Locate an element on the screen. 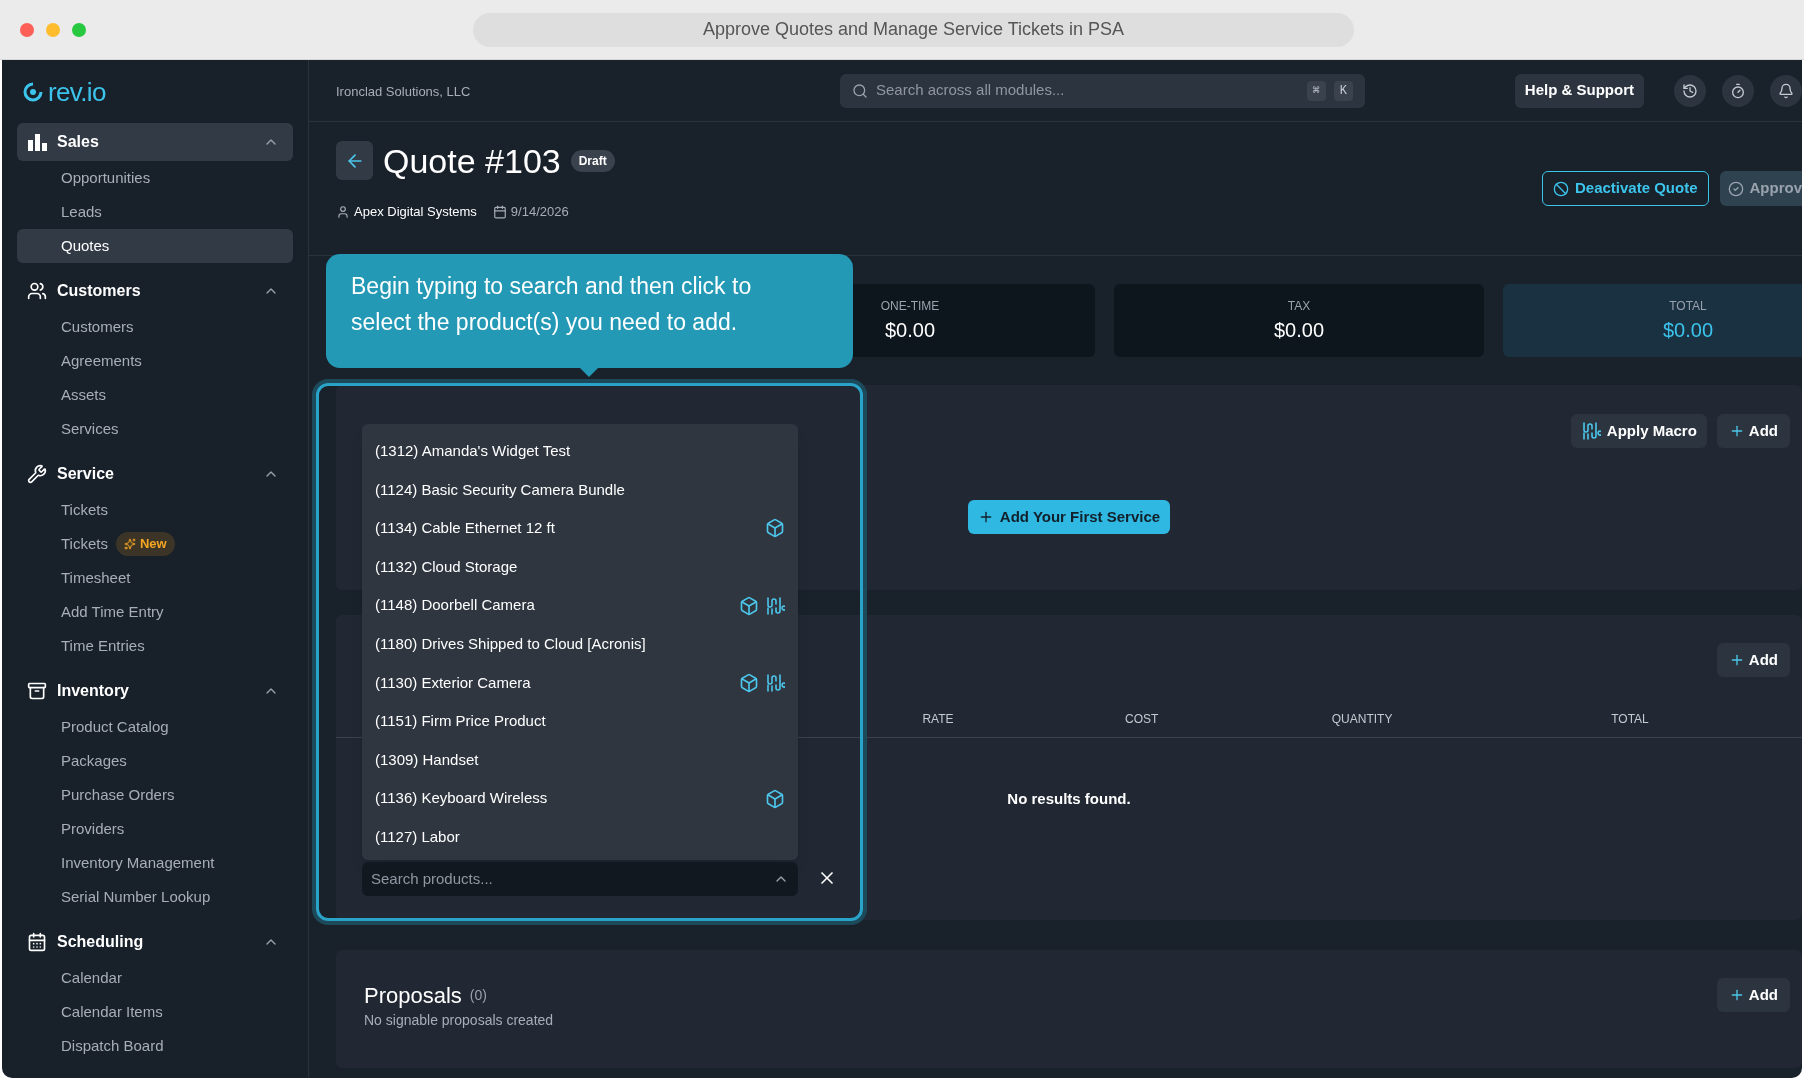 This screenshot has width=1804, height=1080. sidebar-item: Providers is located at coordinates (71, 829).